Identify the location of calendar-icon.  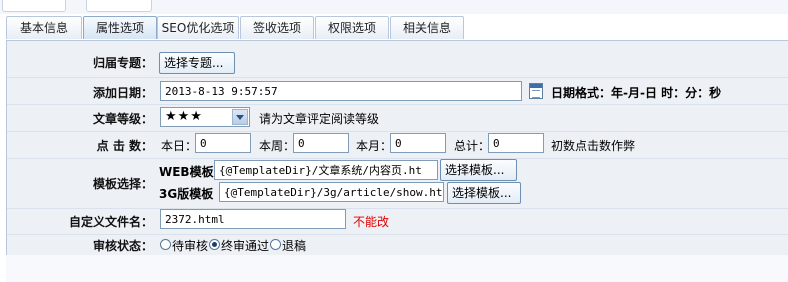
(536, 91).